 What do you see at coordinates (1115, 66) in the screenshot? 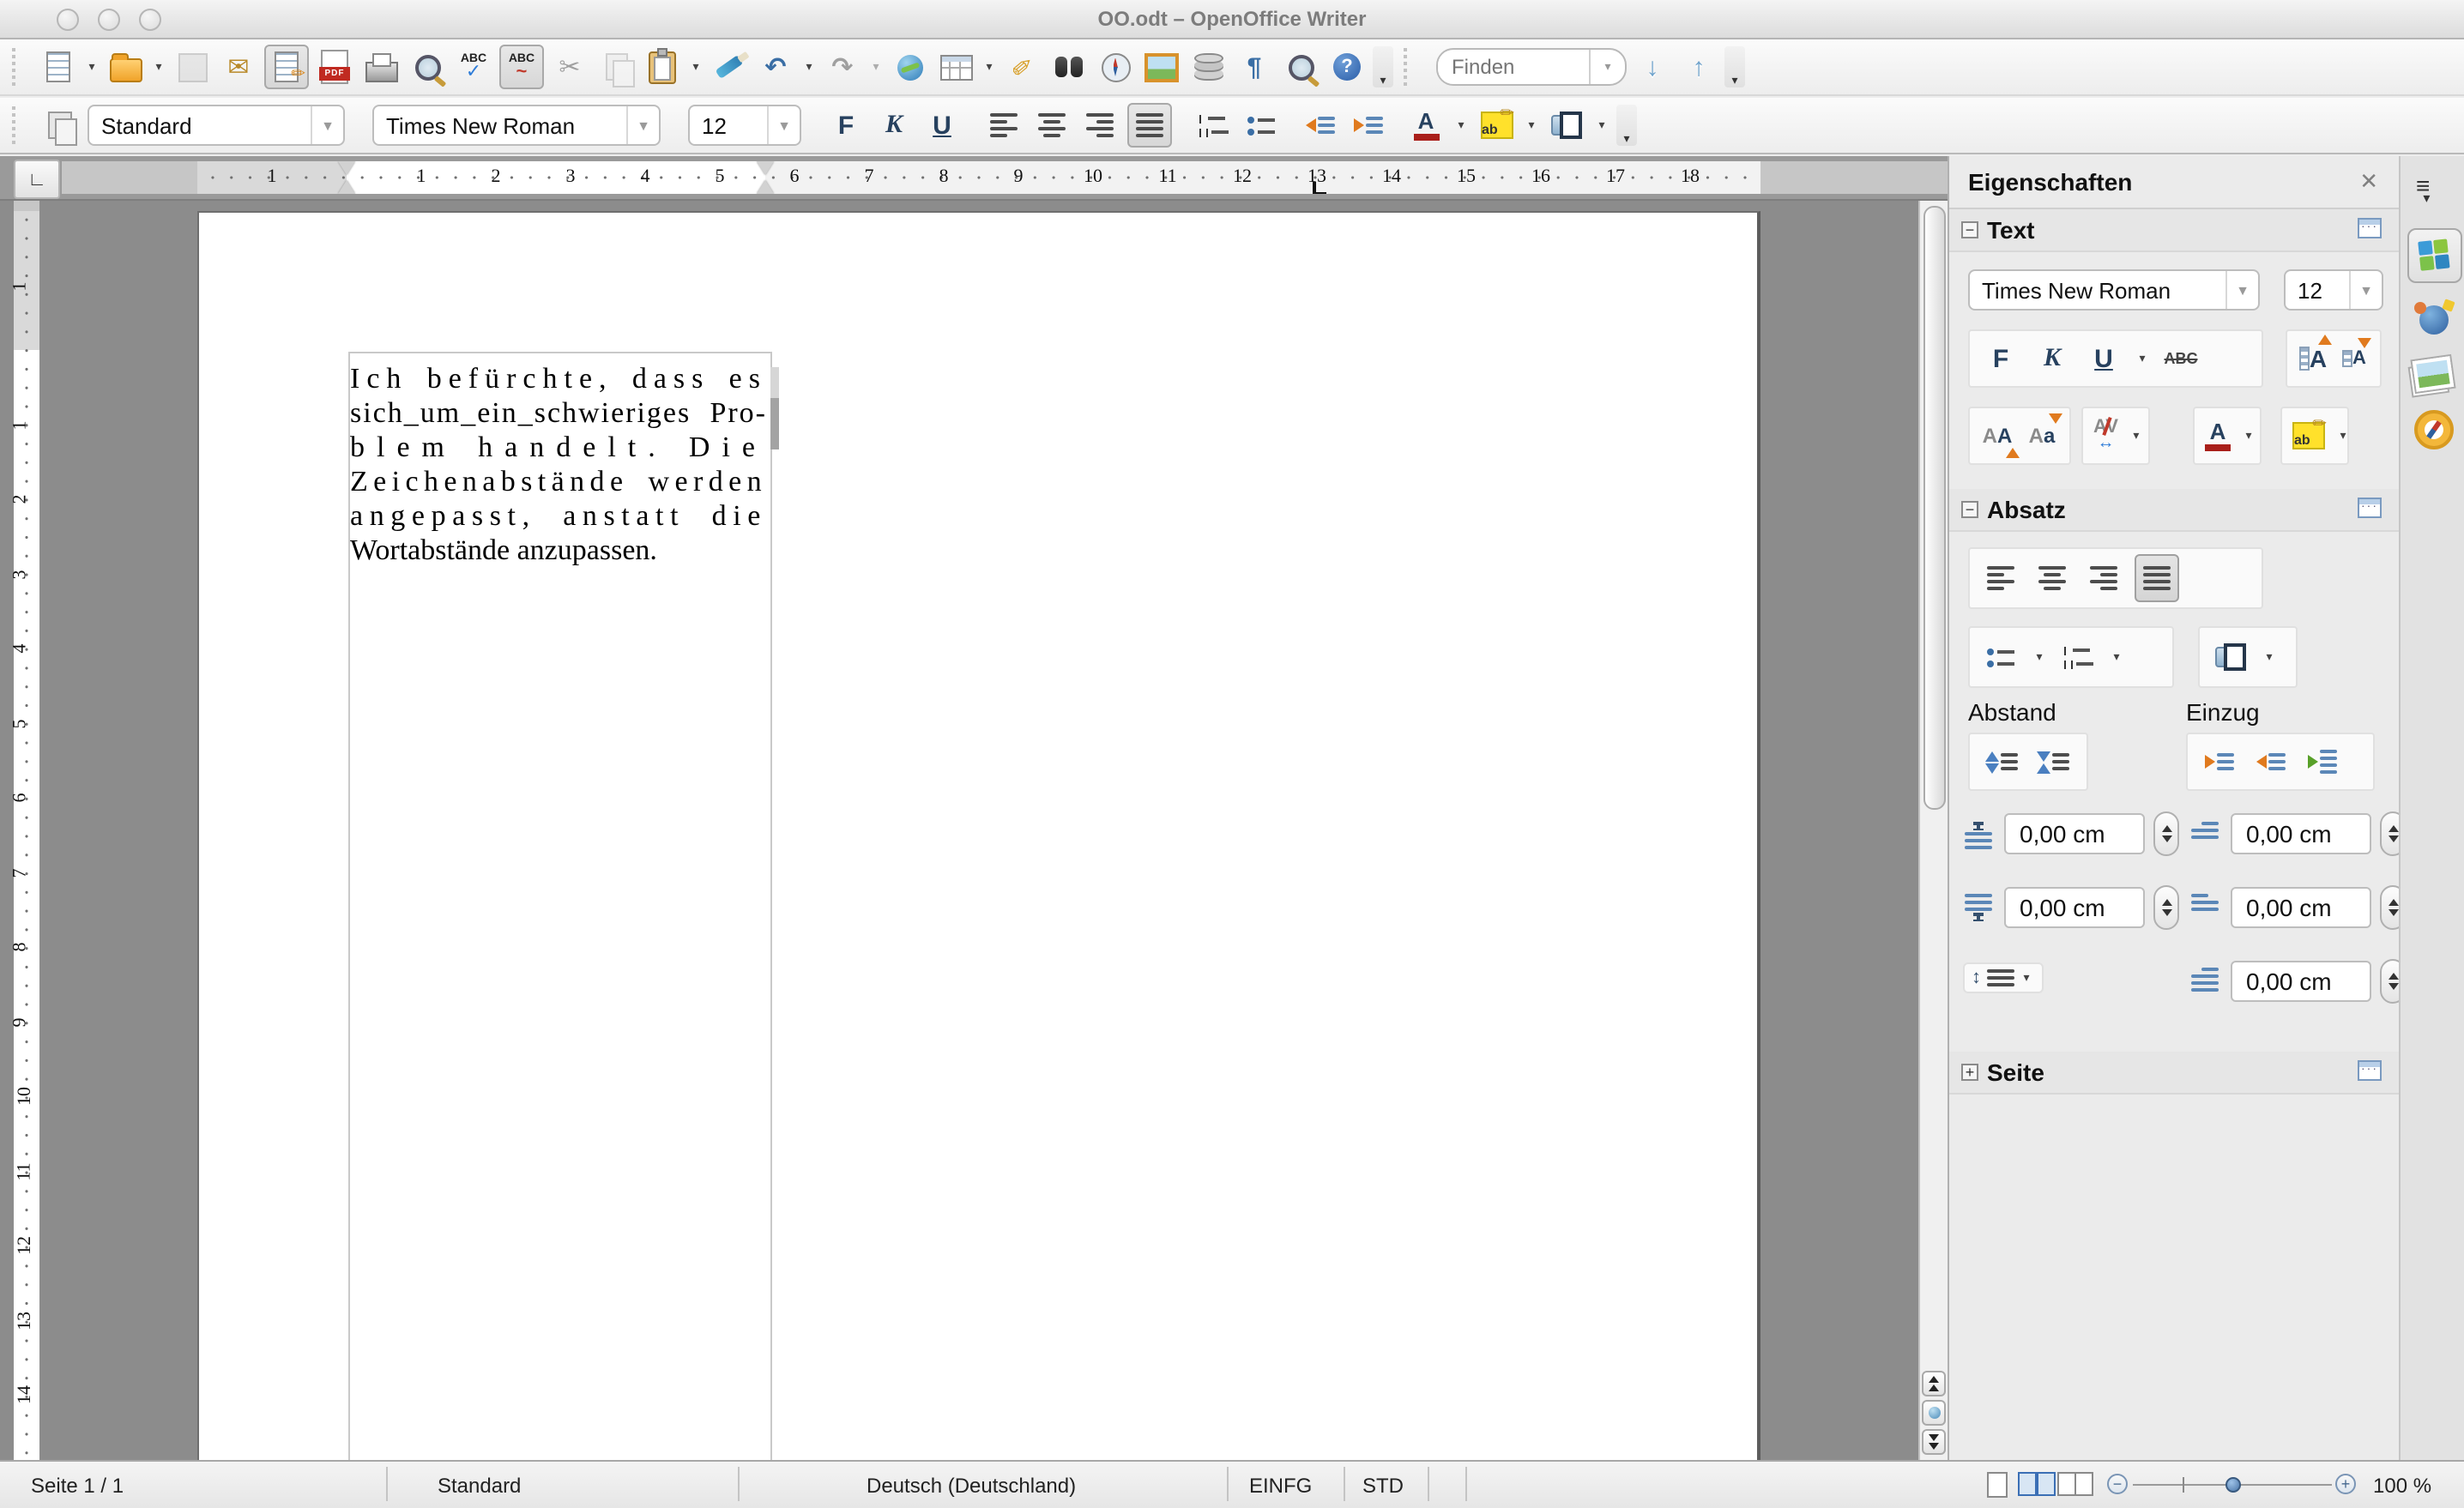
I see `navigator-button` at bounding box center [1115, 66].